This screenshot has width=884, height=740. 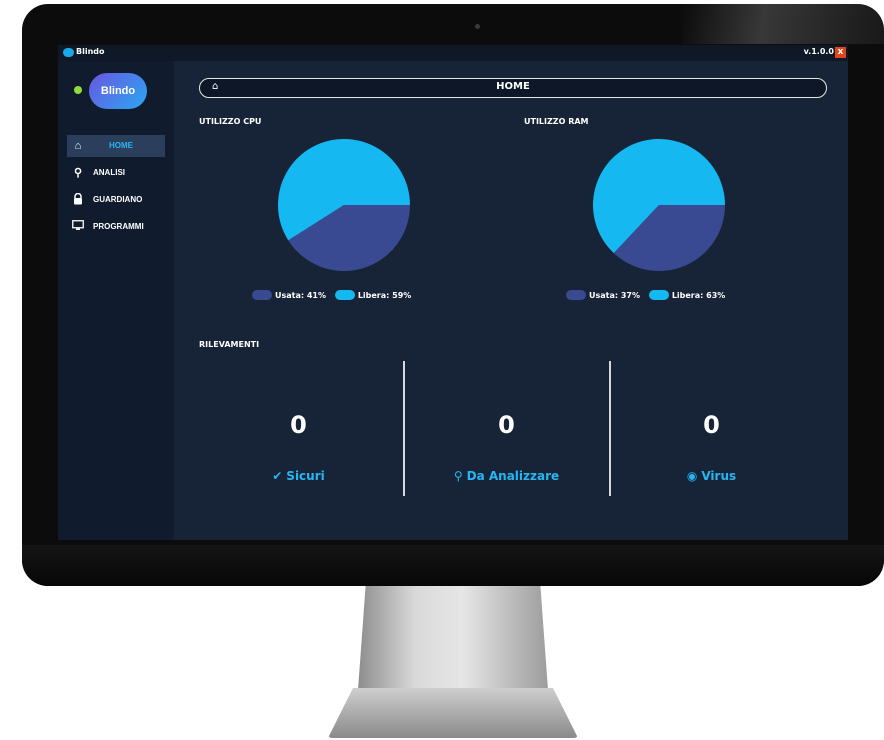 I want to click on sidebar-item-label: HOME, so click(x=121, y=145).